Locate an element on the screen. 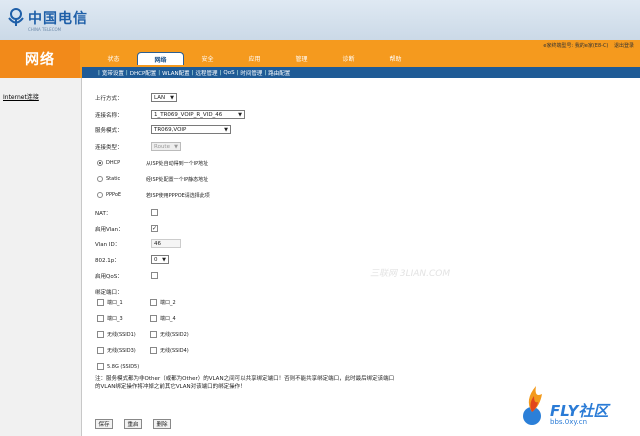 The height and width of the screenshot is (436, 640). top-banner: 中国电信 CHINA TELECOM is located at coordinates (320, 20).